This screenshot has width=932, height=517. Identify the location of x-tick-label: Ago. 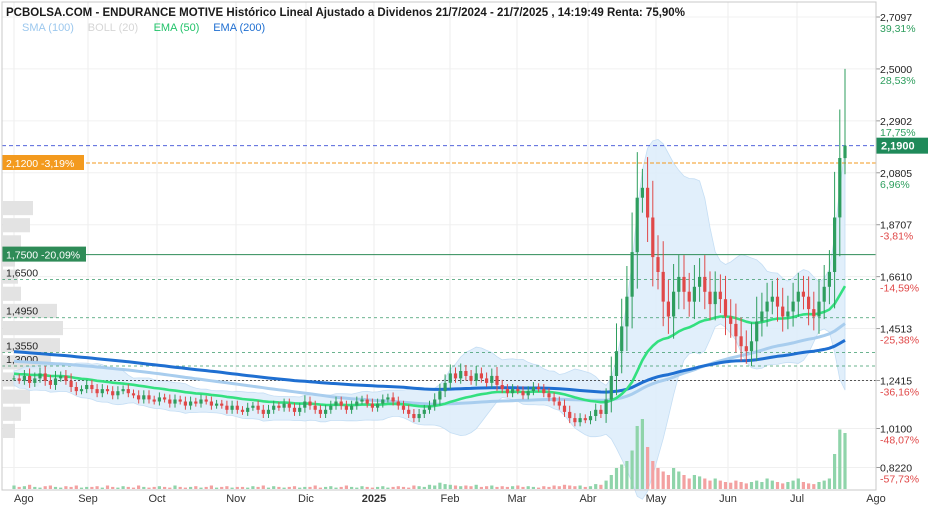
(876, 499).